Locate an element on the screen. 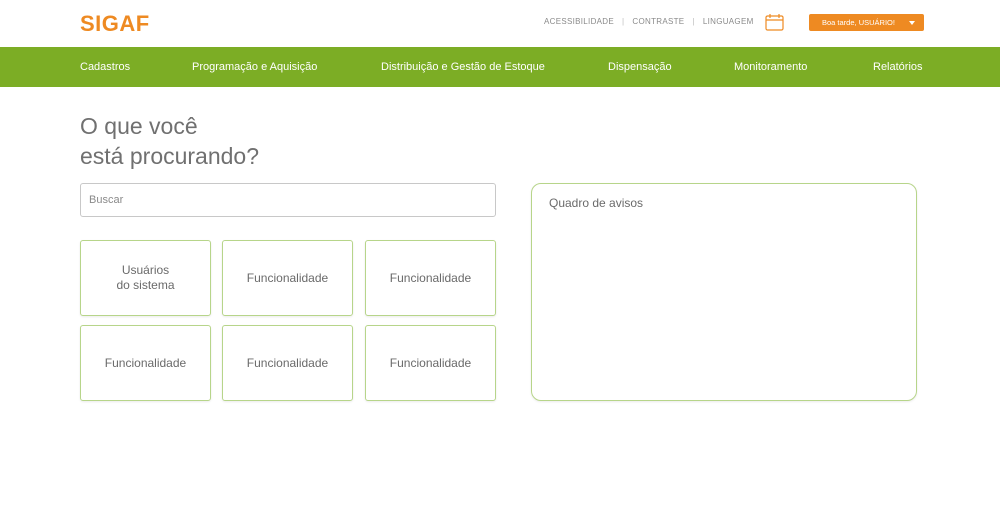  tile-usuarios-do-sistema: Usuários do sistema is located at coordinates (145, 278).